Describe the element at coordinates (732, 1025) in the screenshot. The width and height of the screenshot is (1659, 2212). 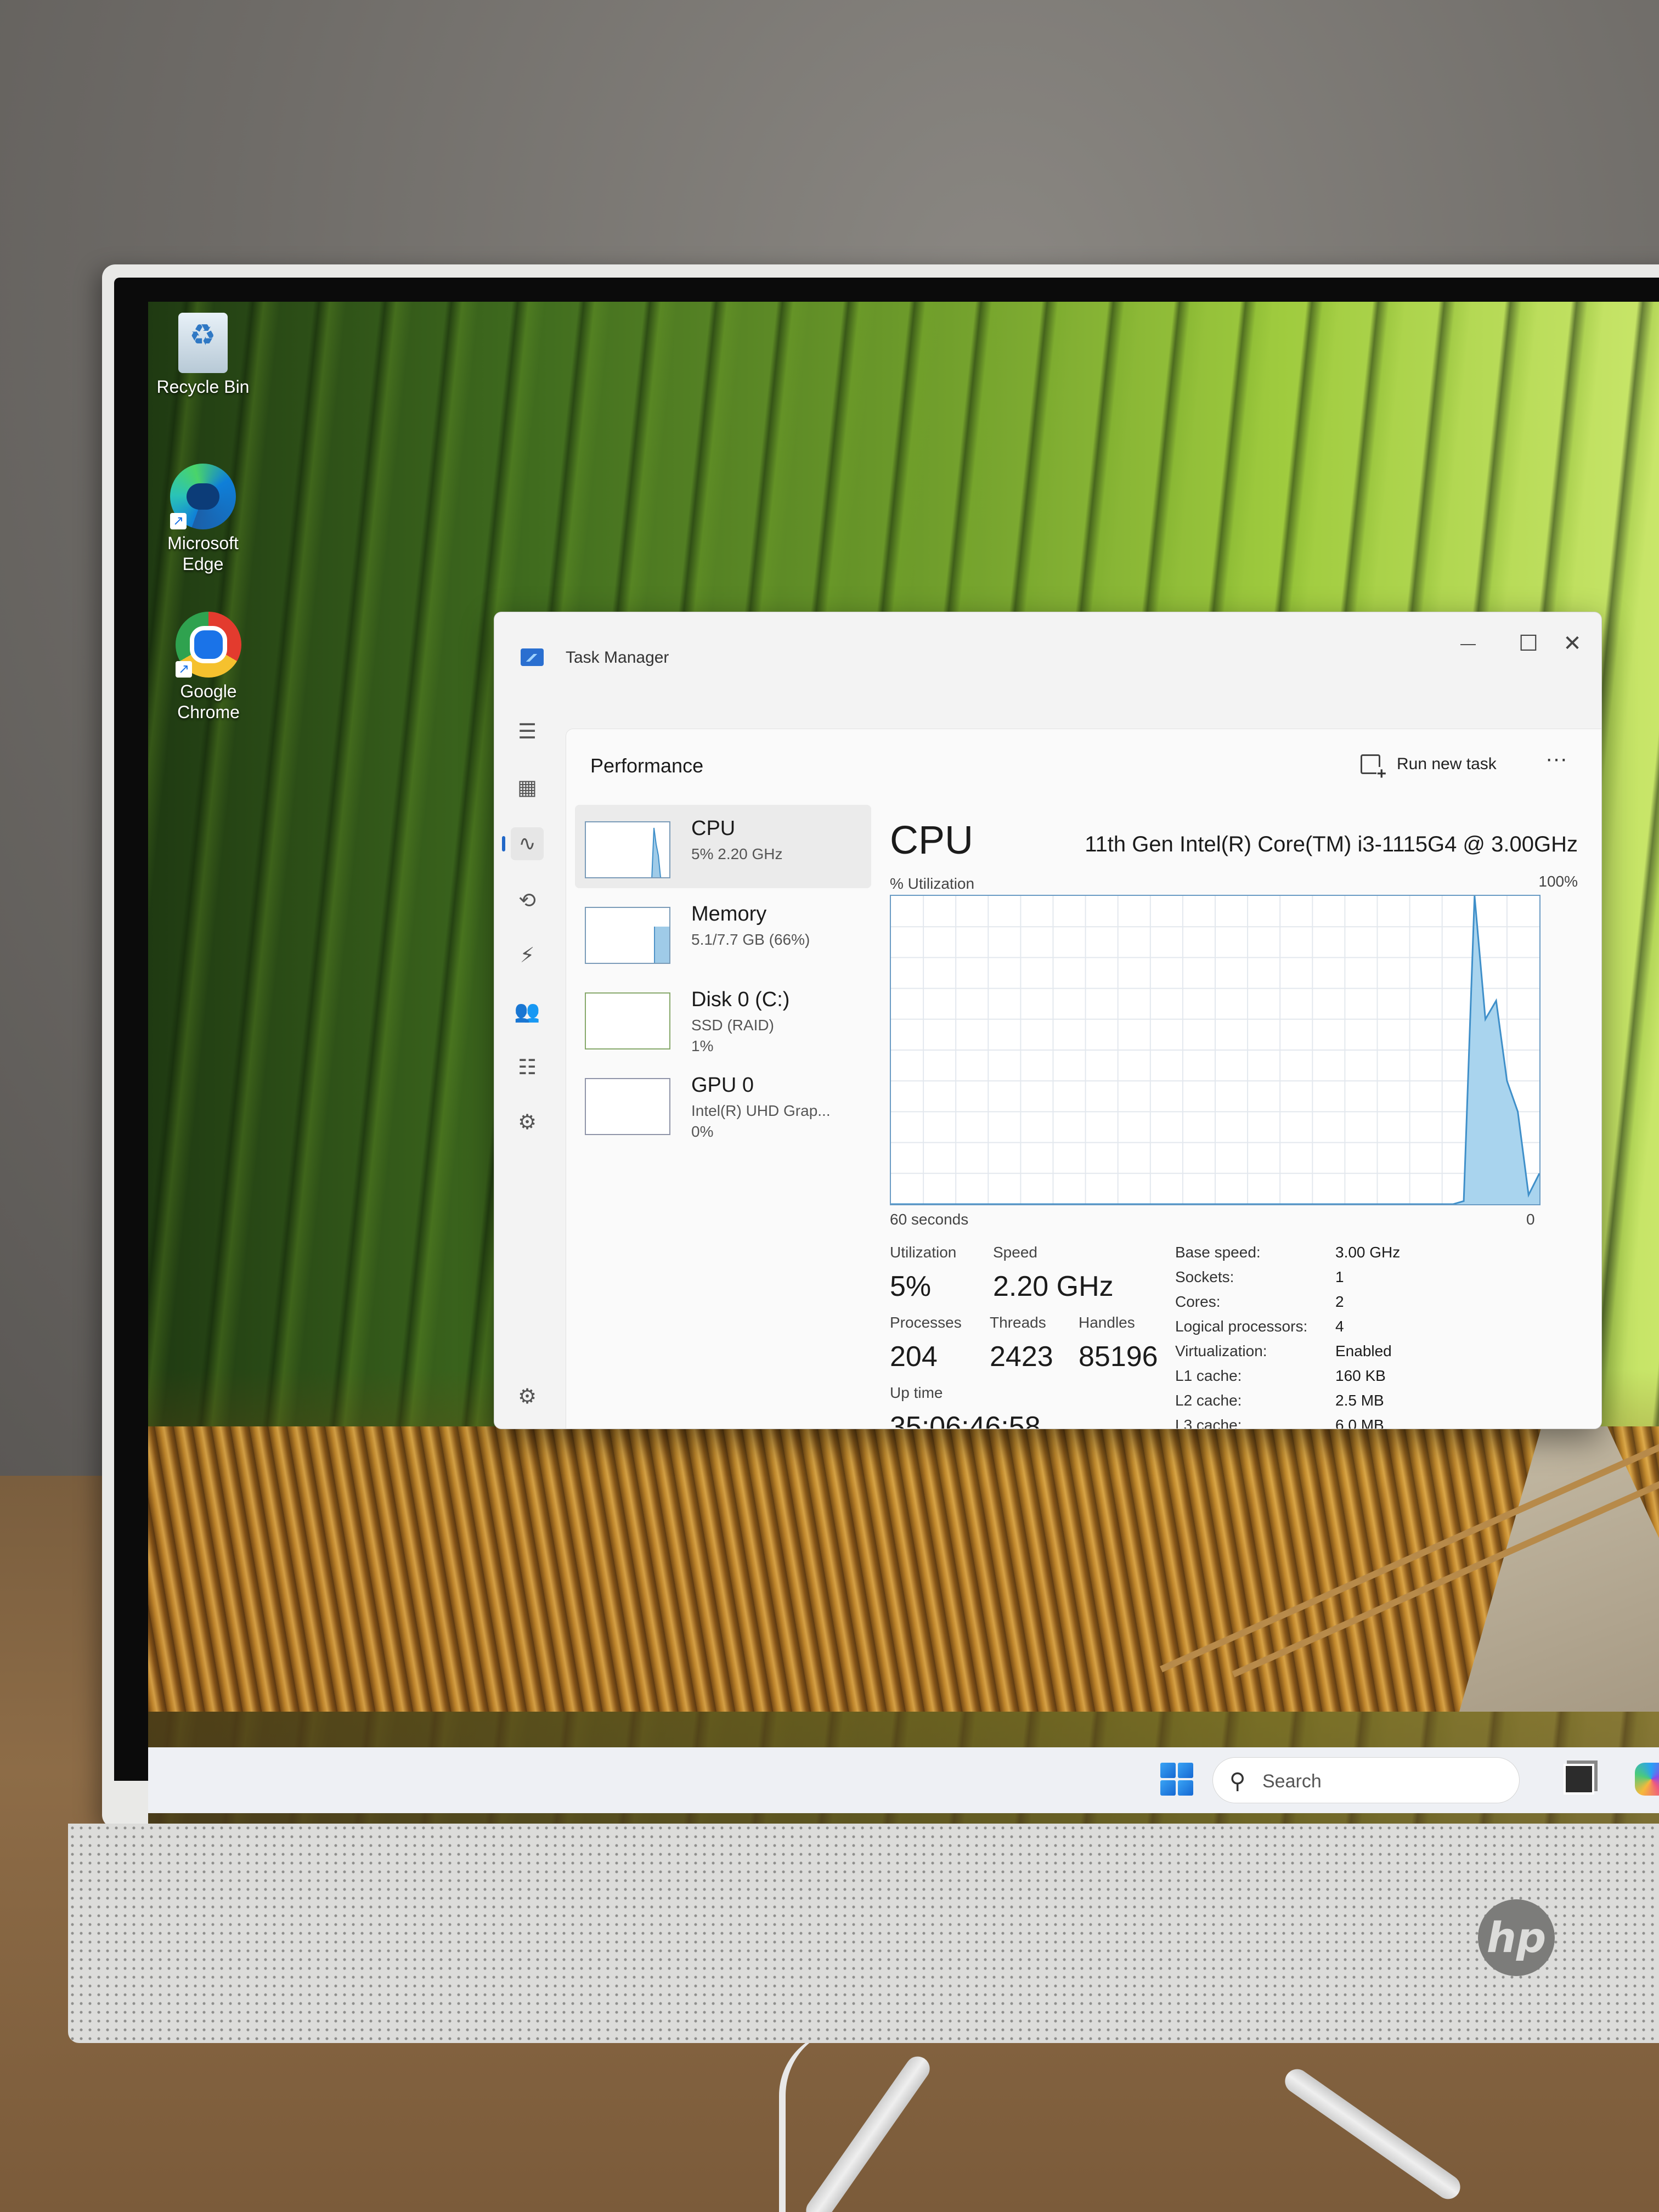
I see `resource-summary: SSD (RAID)` at that location.